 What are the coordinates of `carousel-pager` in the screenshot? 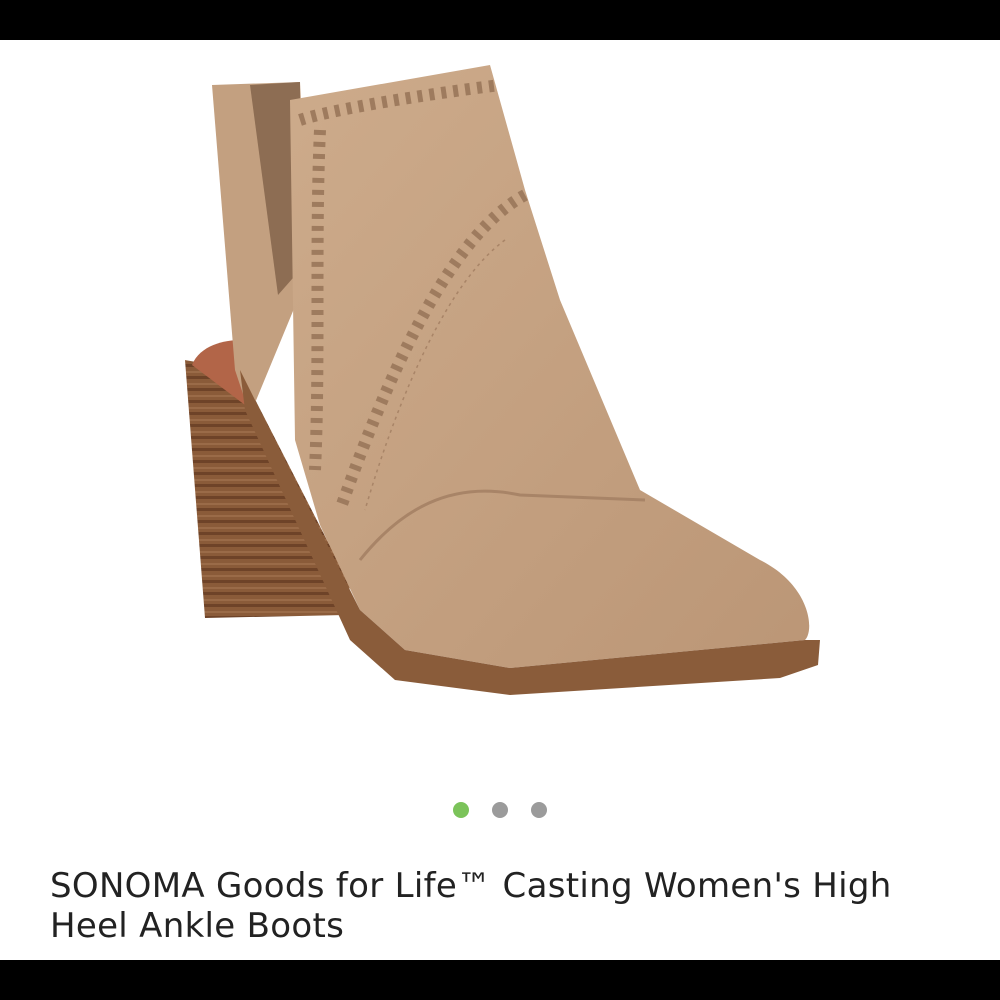 It's located at (500, 810).